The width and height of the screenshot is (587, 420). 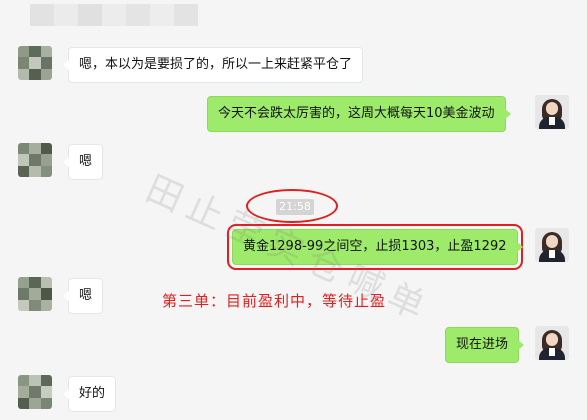 What do you see at coordinates (89, 394) in the screenshot?
I see `message-bubble-incoming: 好的` at bounding box center [89, 394].